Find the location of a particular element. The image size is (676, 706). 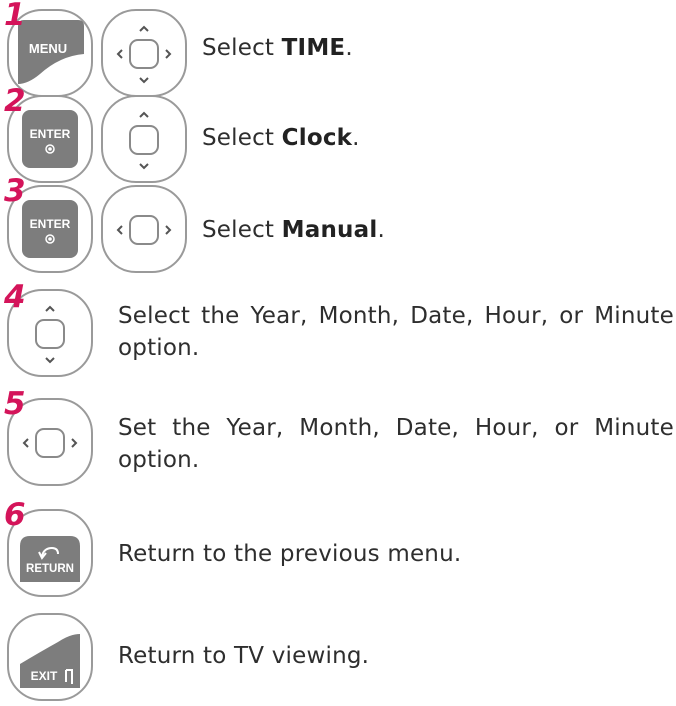

step-text: Return to the previous menu. is located at coordinates (290, 554).